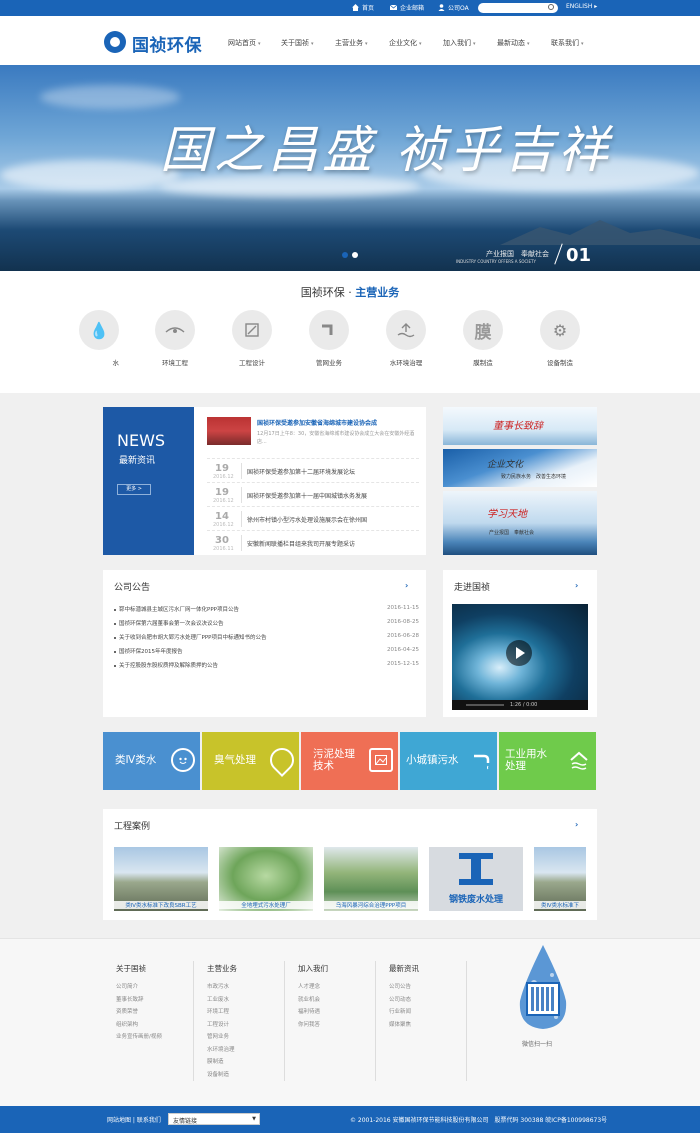  Describe the element at coordinates (139, 1000) in the screenshot. I see `footer-link: 董事长致辞` at that location.